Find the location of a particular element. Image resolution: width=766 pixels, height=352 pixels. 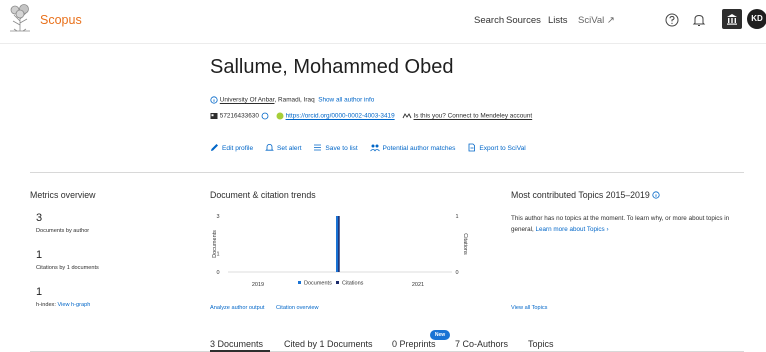

legend-documents-swatch is located at coordinates (299, 282).